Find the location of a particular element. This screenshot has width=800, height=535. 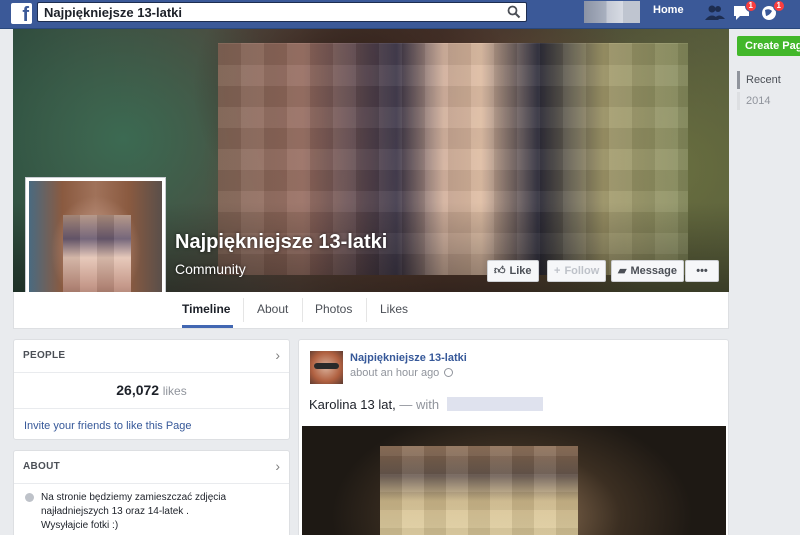

globe-notifications-icon: 1 is located at coordinates (772, 11).